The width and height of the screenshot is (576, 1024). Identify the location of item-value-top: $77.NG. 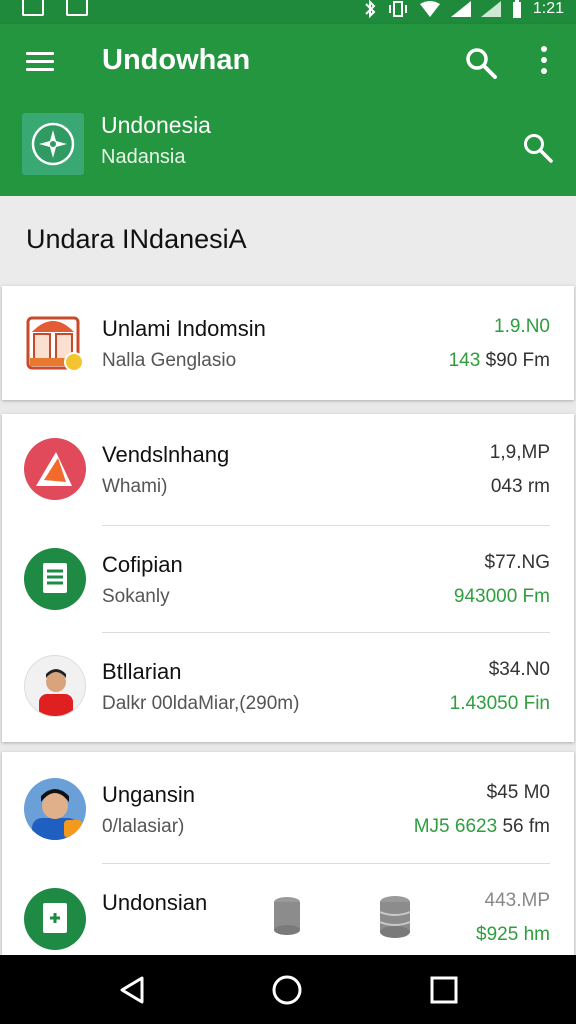
(517, 562).